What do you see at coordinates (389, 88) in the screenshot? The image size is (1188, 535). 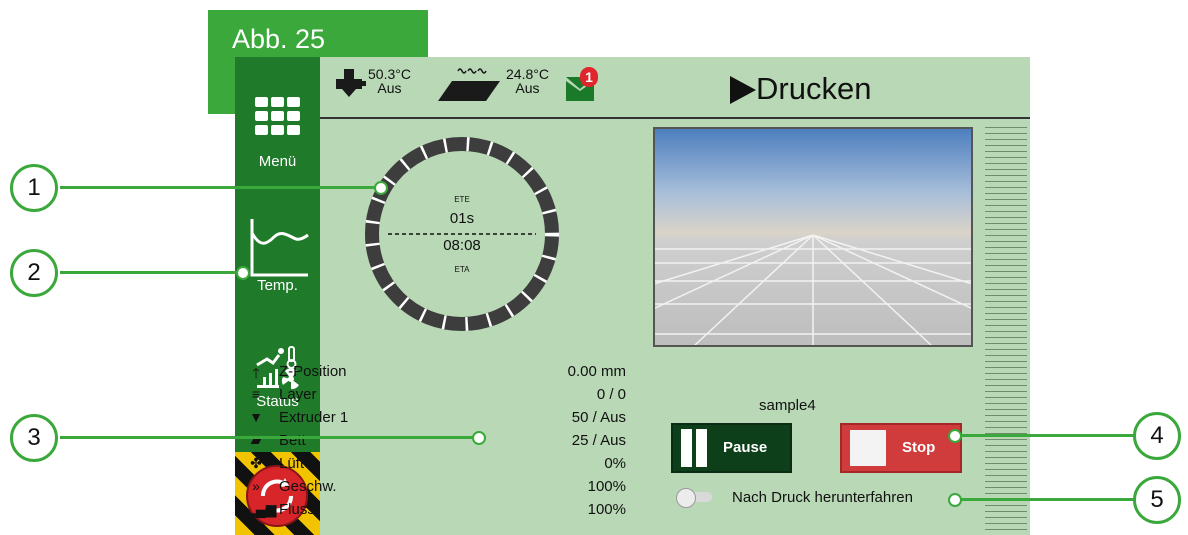 I see `extruder-temp-state: Aus` at bounding box center [389, 88].